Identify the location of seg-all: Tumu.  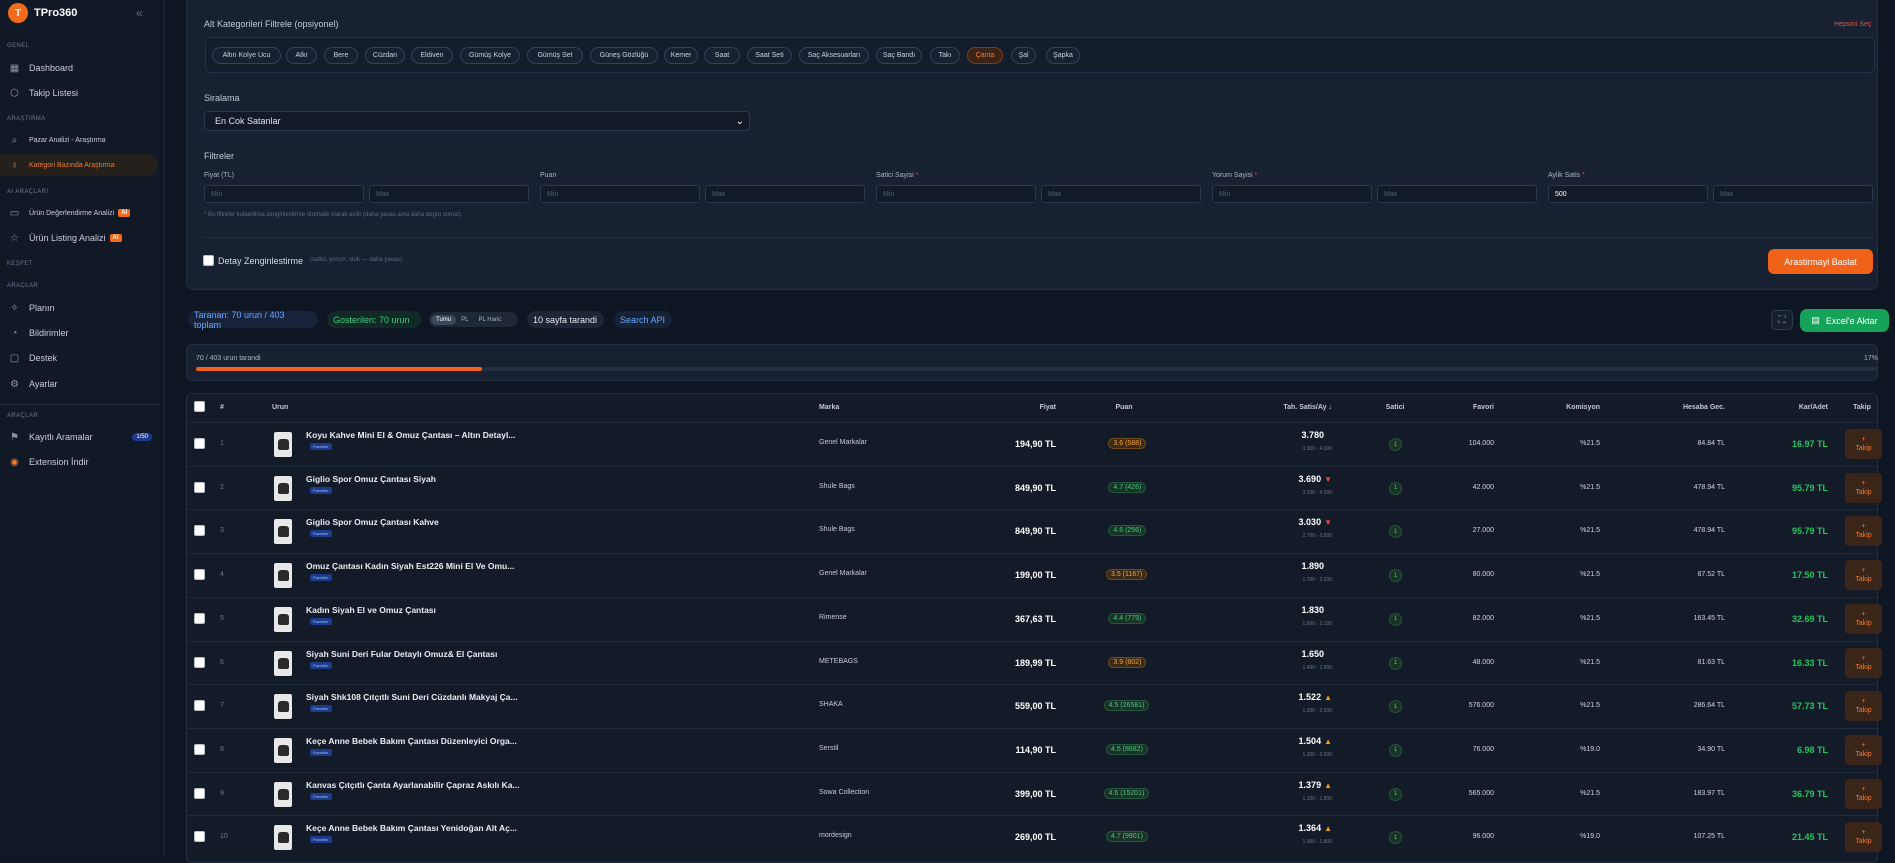
(444, 319).